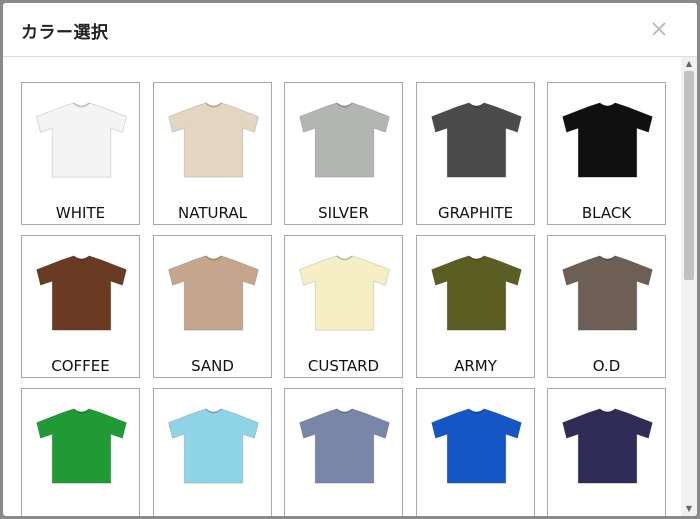 The image size is (700, 519). Describe the element at coordinates (606, 366) in the screenshot. I see `color-label: O.D` at that location.